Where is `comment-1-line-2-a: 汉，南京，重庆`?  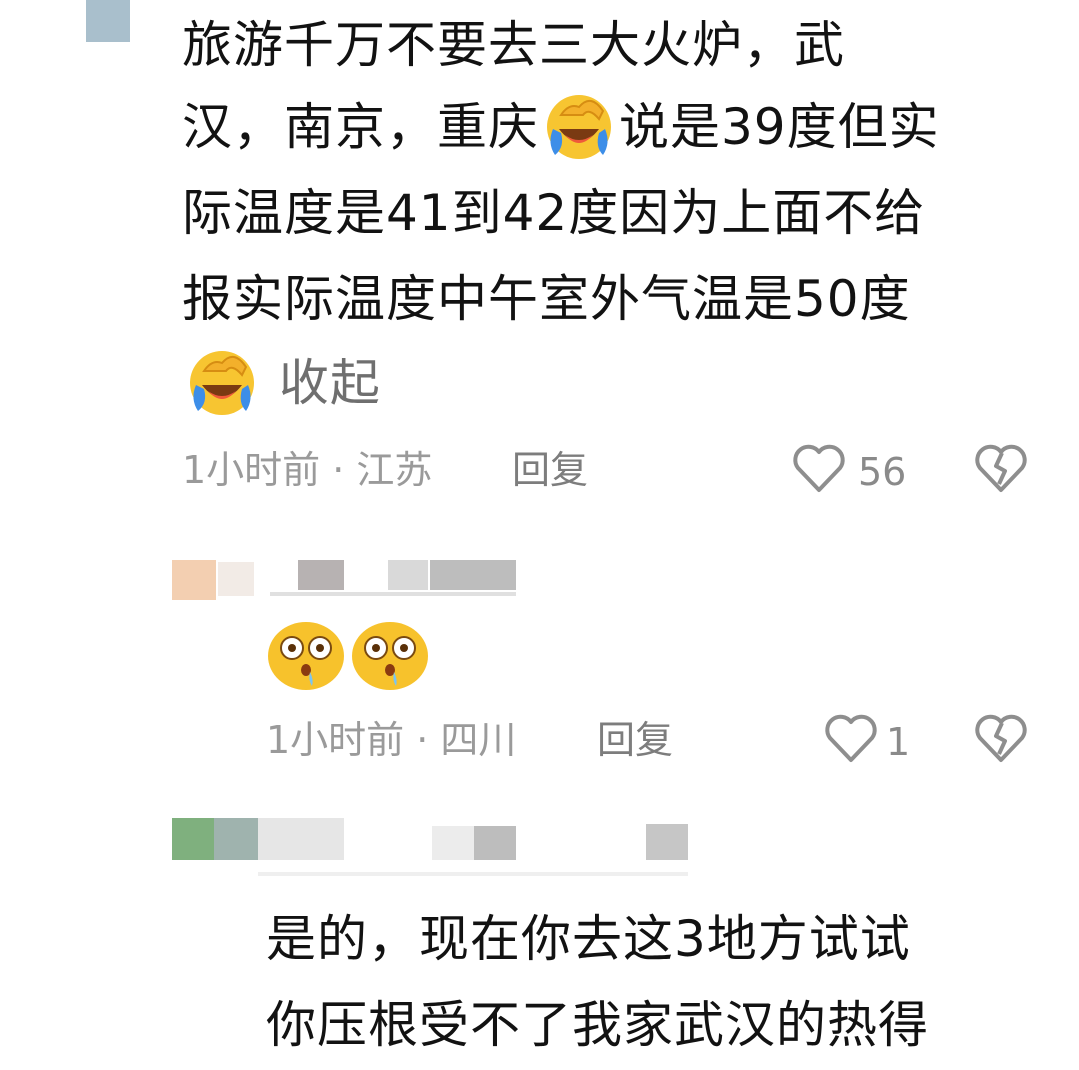
comment-1-line-2-a: 汉，南京，重庆 is located at coordinates (360, 127).